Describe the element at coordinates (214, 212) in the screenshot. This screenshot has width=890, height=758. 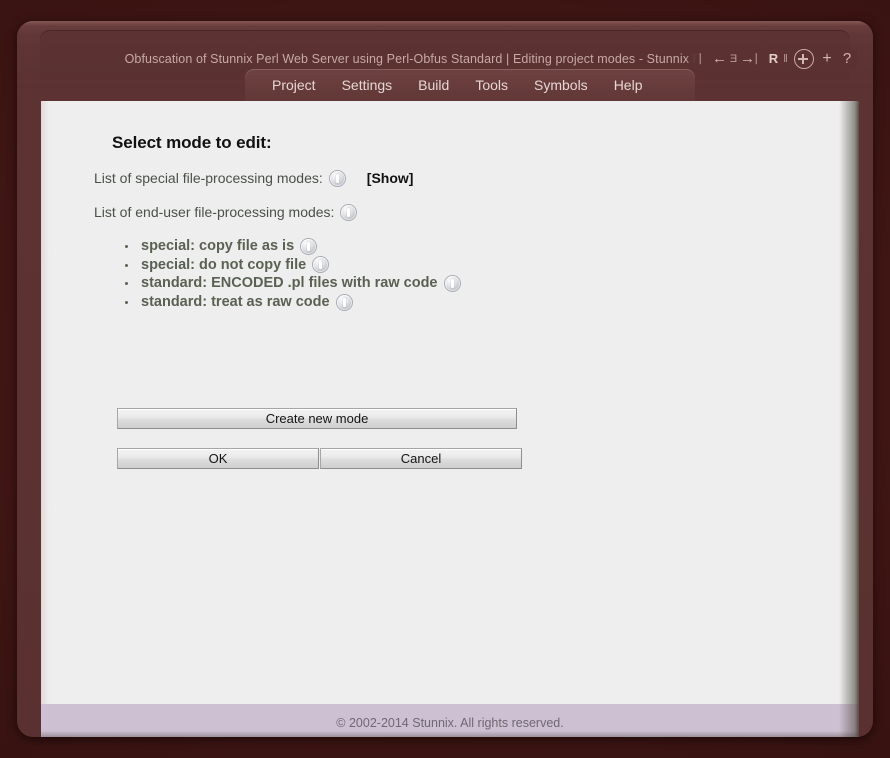
I see `enduser-modes-label: List of end-user file-processing modes:` at that location.